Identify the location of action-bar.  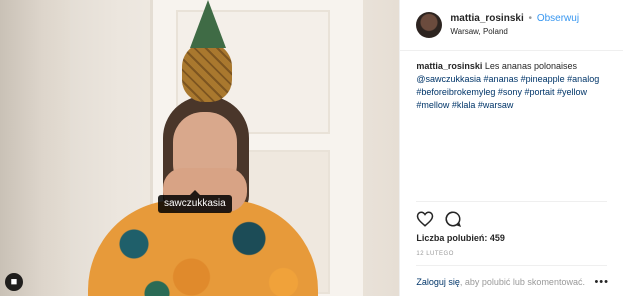
(439, 219).